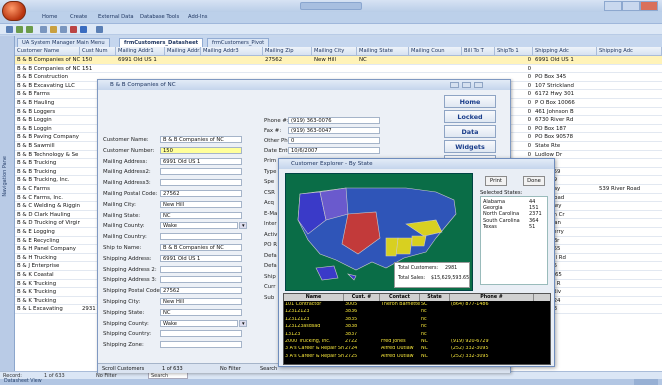  What do you see at coordinates (334, 150) in the screenshot?
I see `field-value: 10/6/2007` at bounding box center [334, 150].